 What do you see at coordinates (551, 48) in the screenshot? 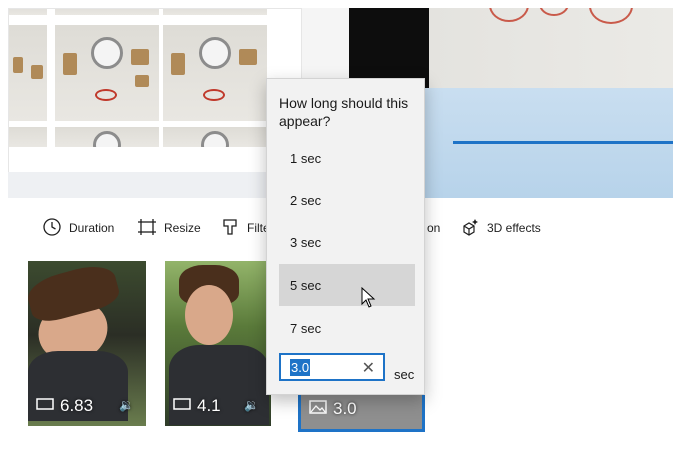
I see `preview-frame` at bounding box center [551, 48].